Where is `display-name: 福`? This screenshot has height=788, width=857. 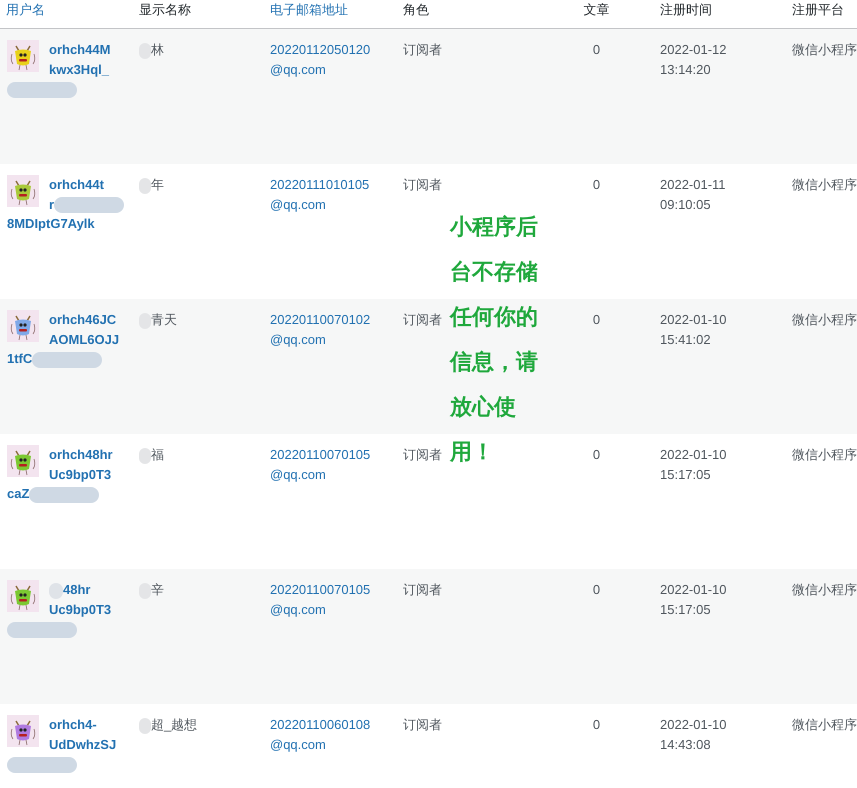 display-name: 福 is located at coordinates (157, 454).